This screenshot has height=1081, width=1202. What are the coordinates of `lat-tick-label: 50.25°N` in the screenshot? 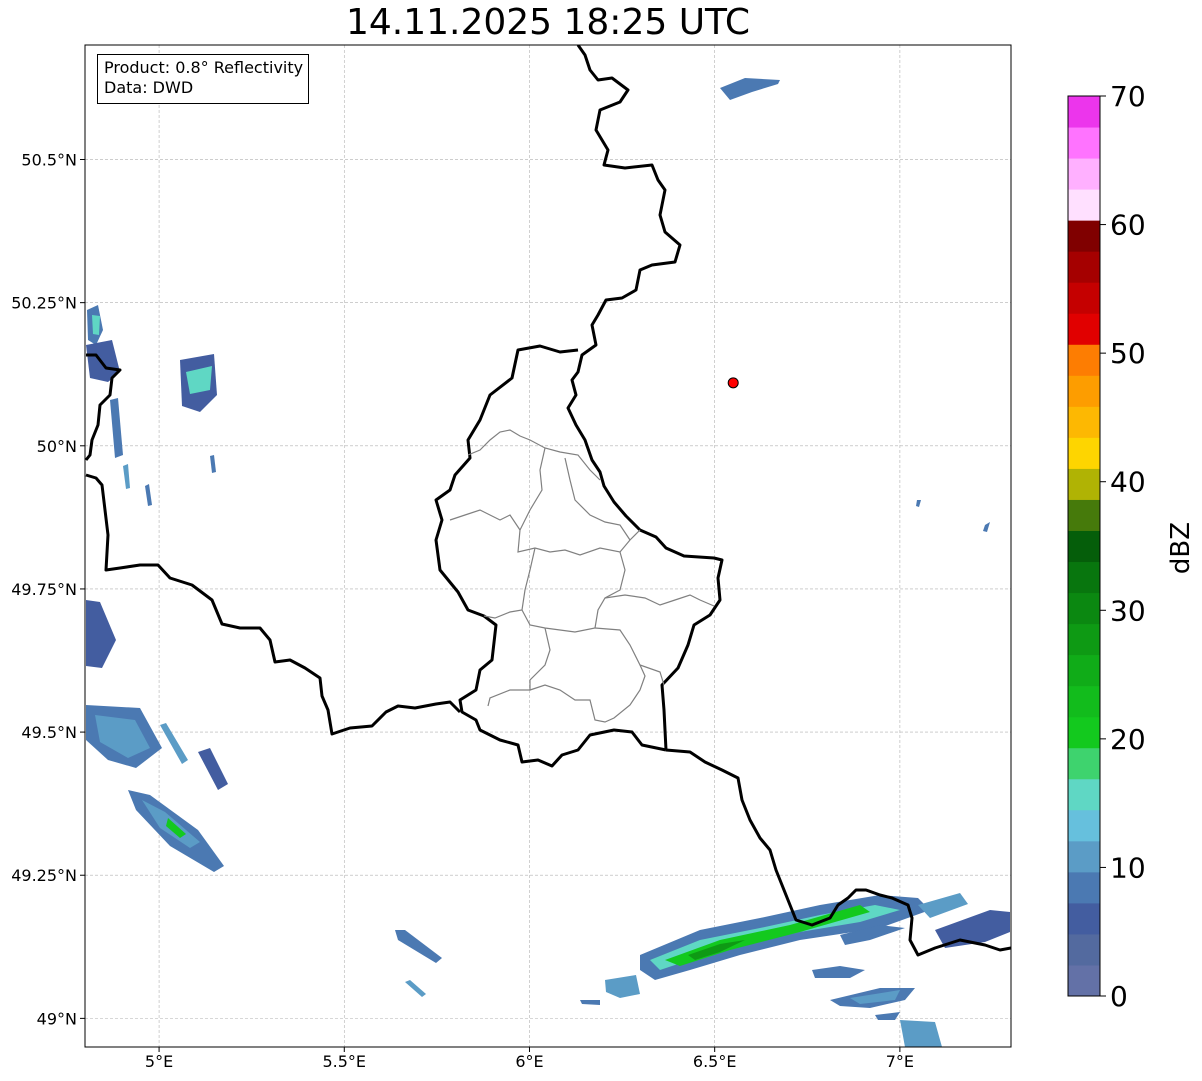 It's located at (44, 303).